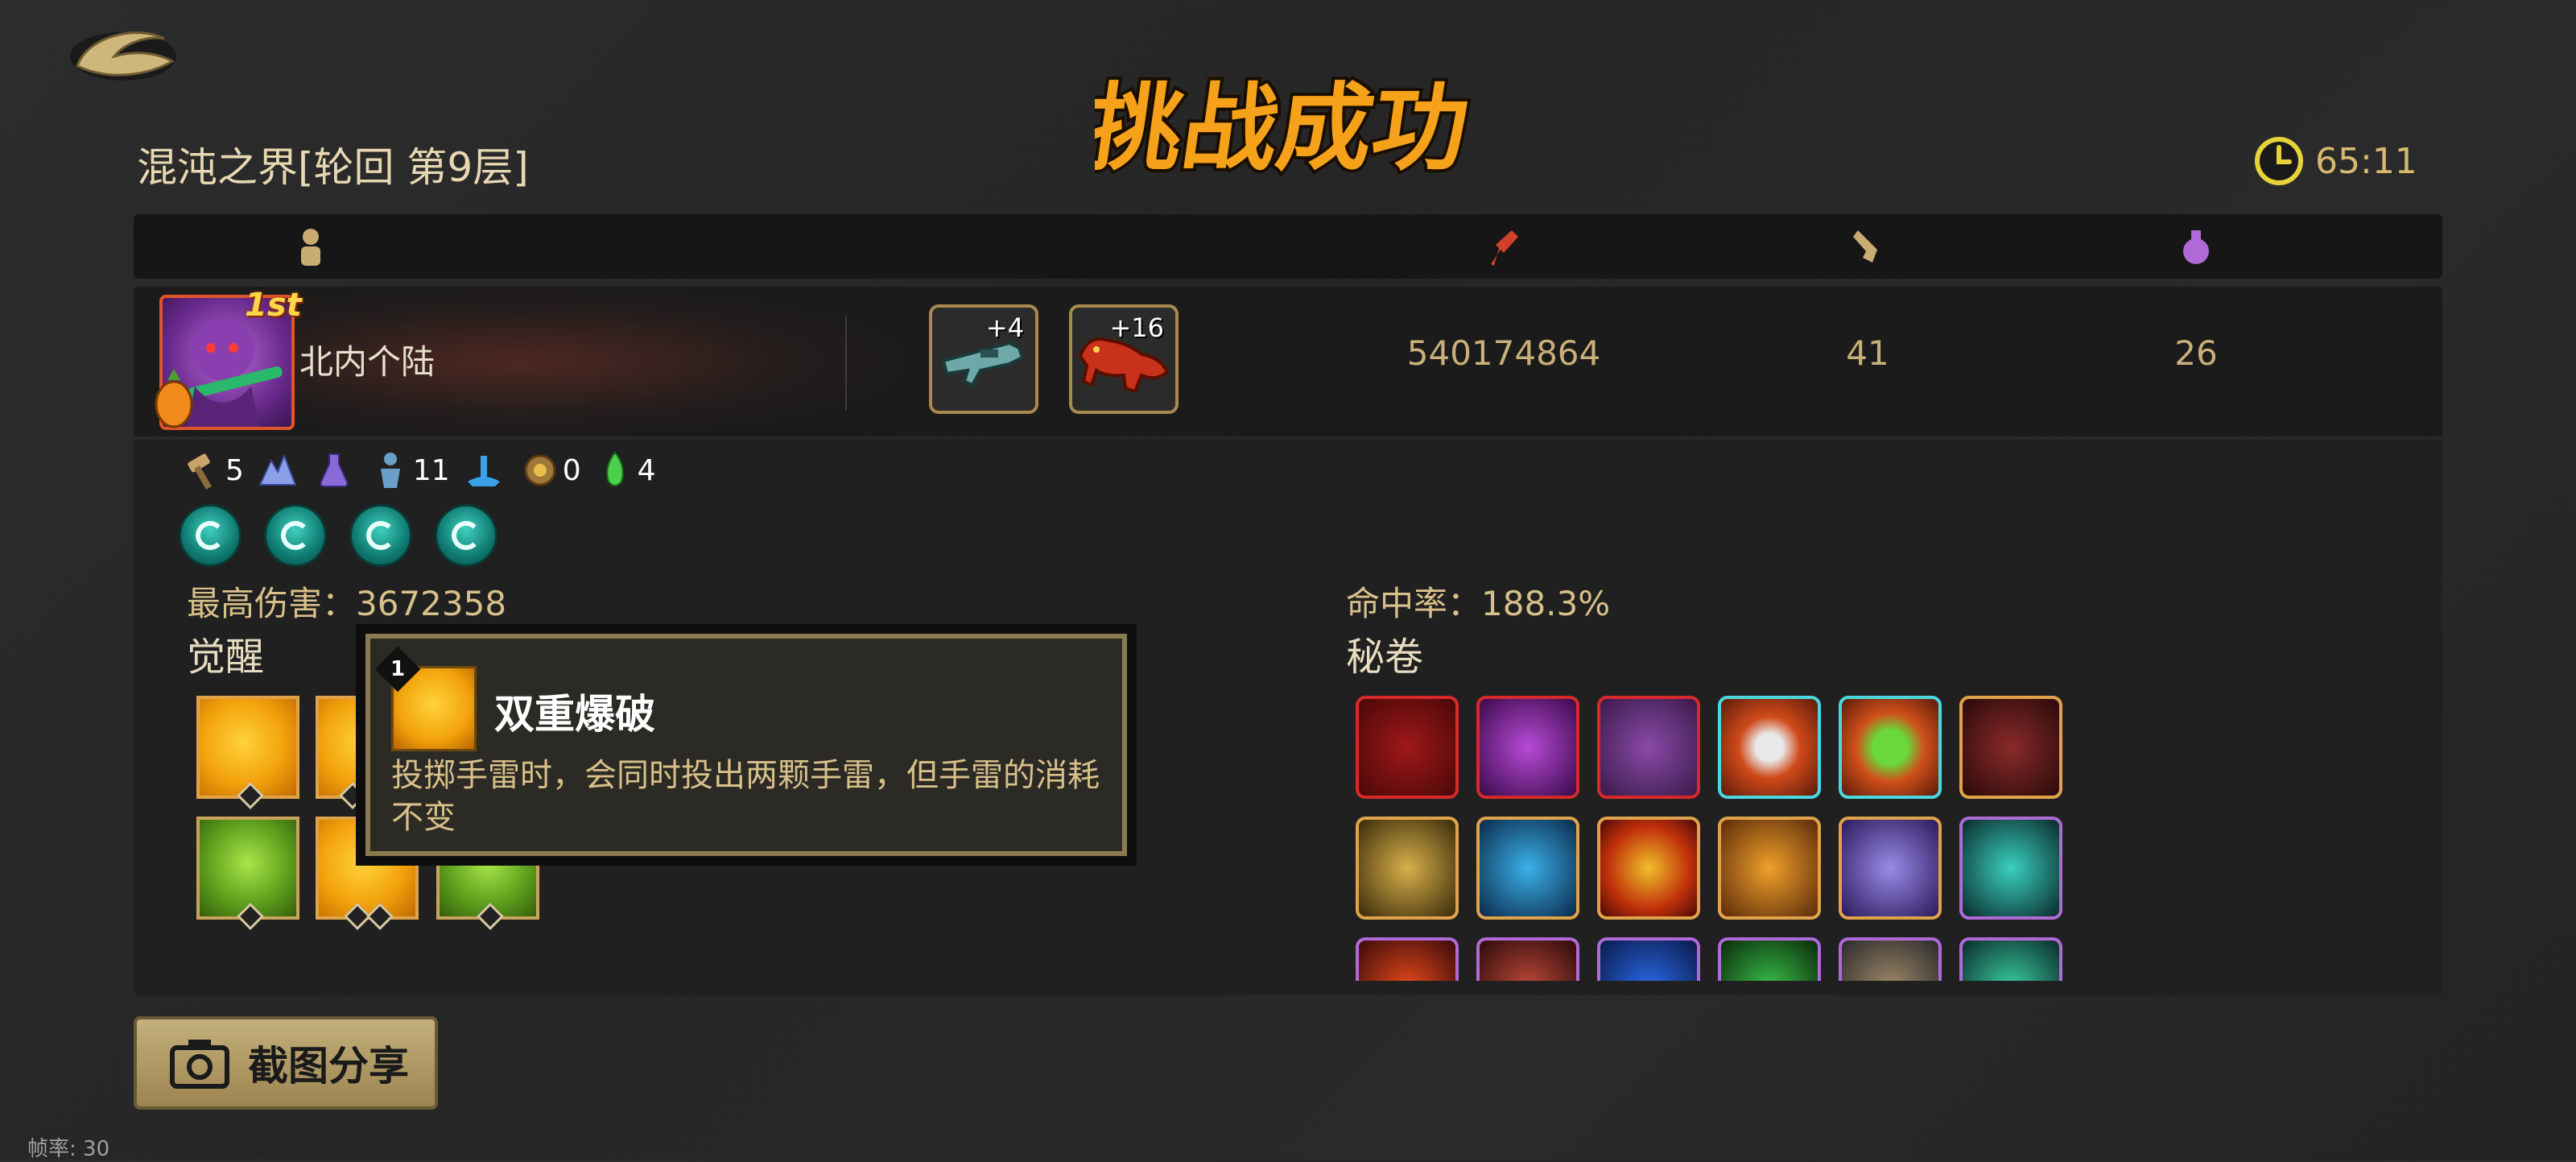  Describe the element at coordinates (2196, 353) in the screenshot. I see `potions-value: 26` at that location.